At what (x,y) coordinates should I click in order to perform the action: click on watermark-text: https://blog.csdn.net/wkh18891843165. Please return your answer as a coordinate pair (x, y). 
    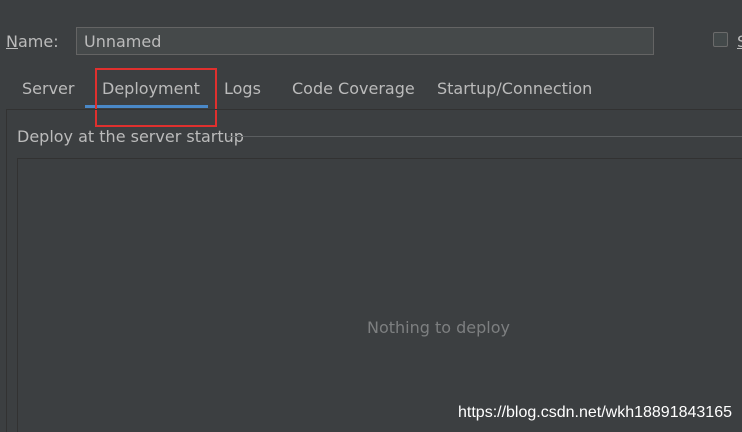
    Looking at the image, I should click on (595, 412).